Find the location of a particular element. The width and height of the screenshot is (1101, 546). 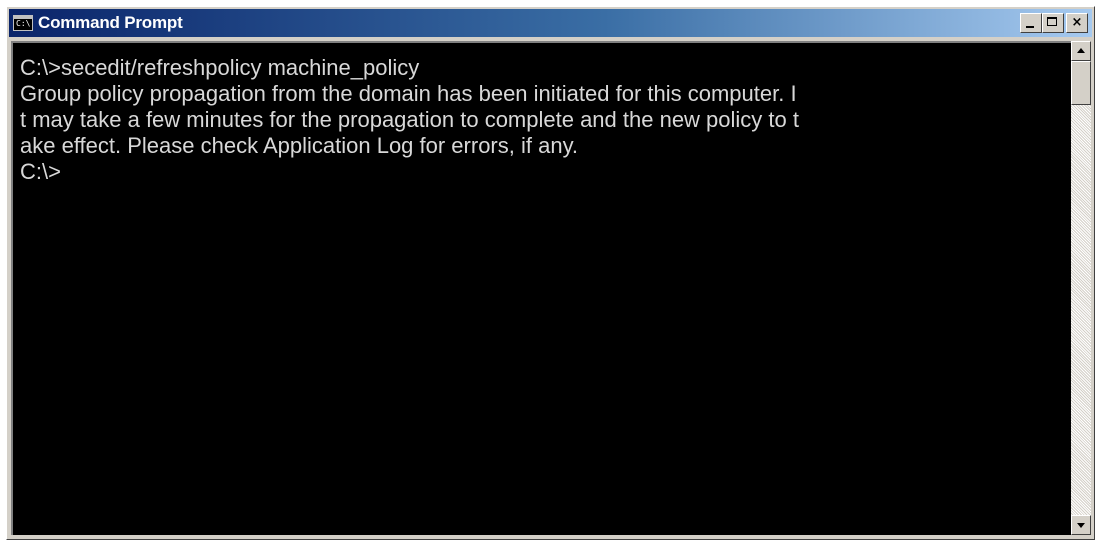

vertical-scrollbar is located at coordinates (1081, 288).